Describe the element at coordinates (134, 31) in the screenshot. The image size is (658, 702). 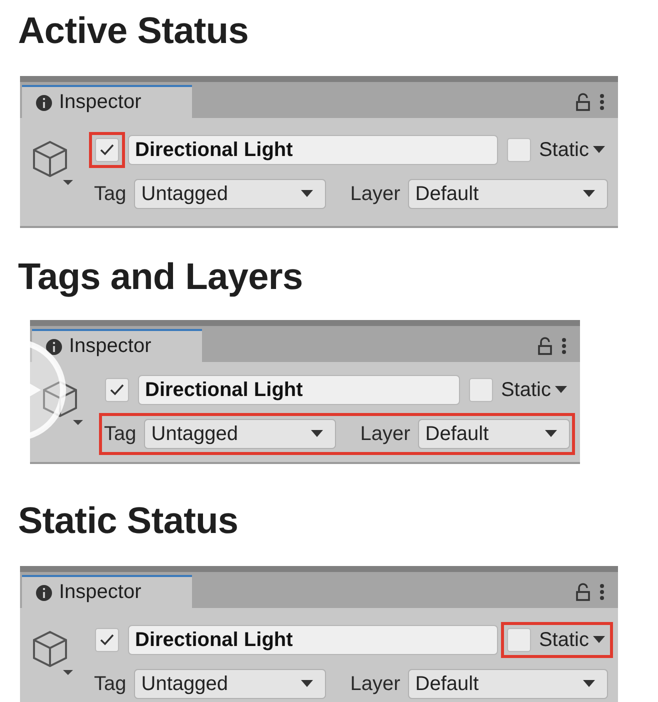
I see `section-heading: Active Status` at that location.